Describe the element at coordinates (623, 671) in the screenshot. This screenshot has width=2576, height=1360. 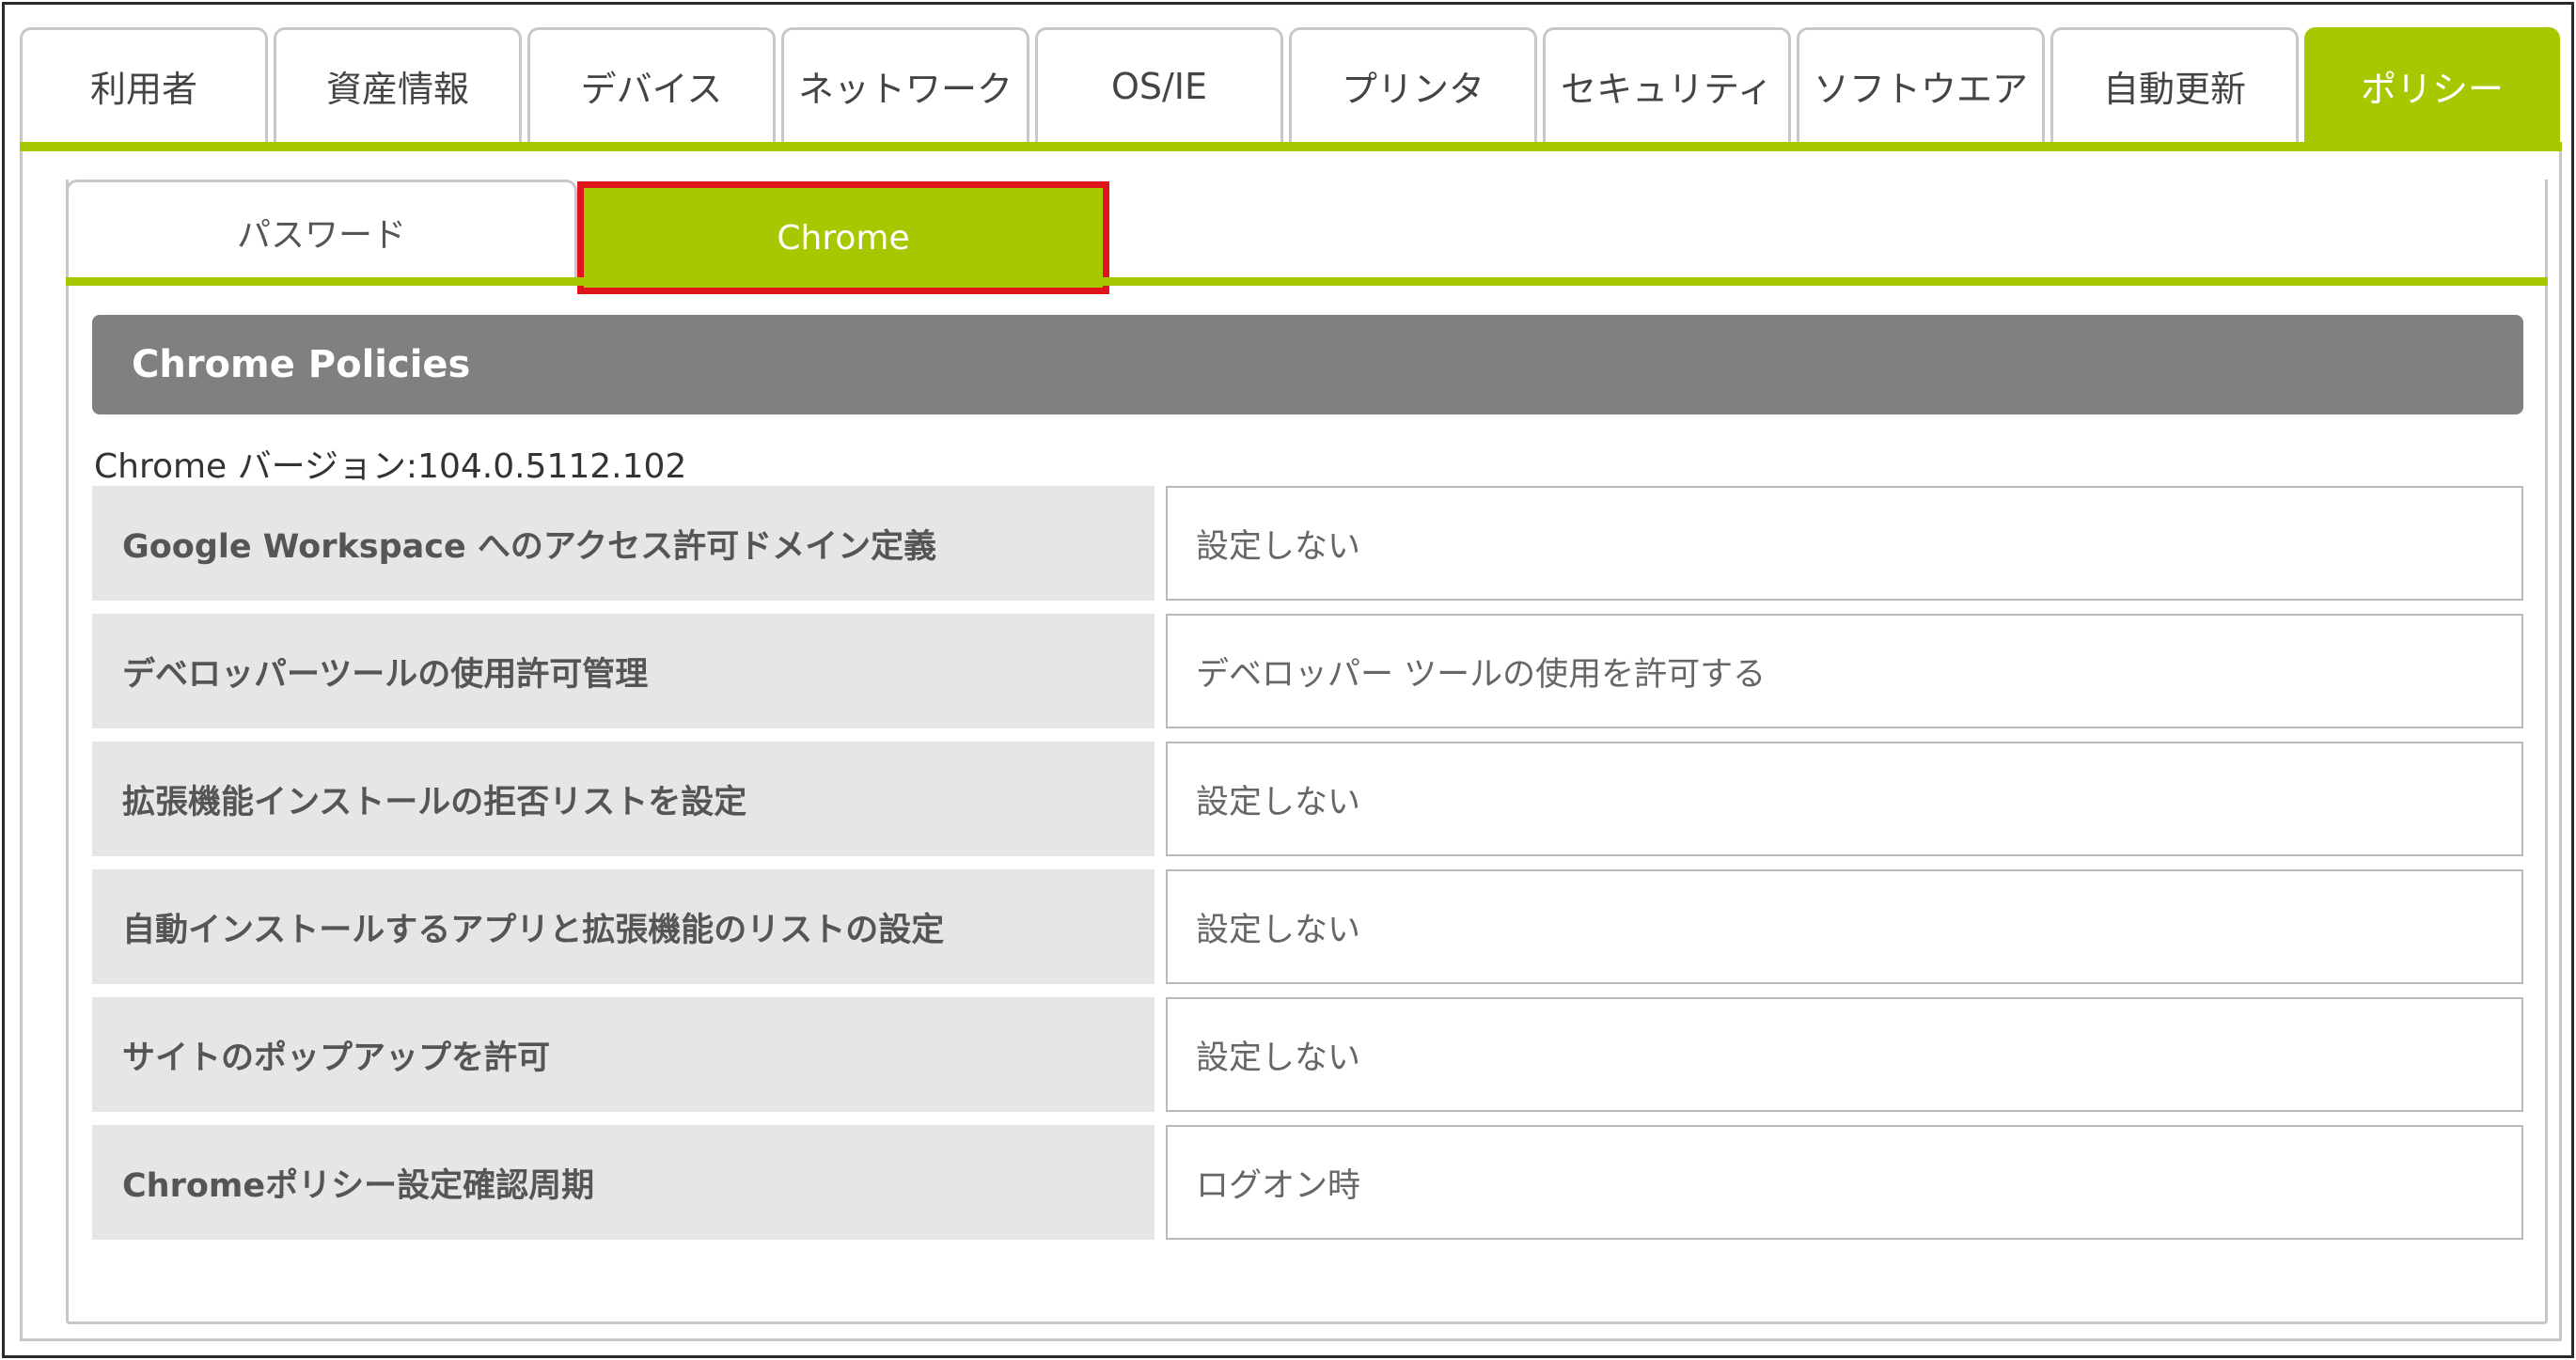
I see `policy-label: デベロッパーツールの使用許可管理` at that location.